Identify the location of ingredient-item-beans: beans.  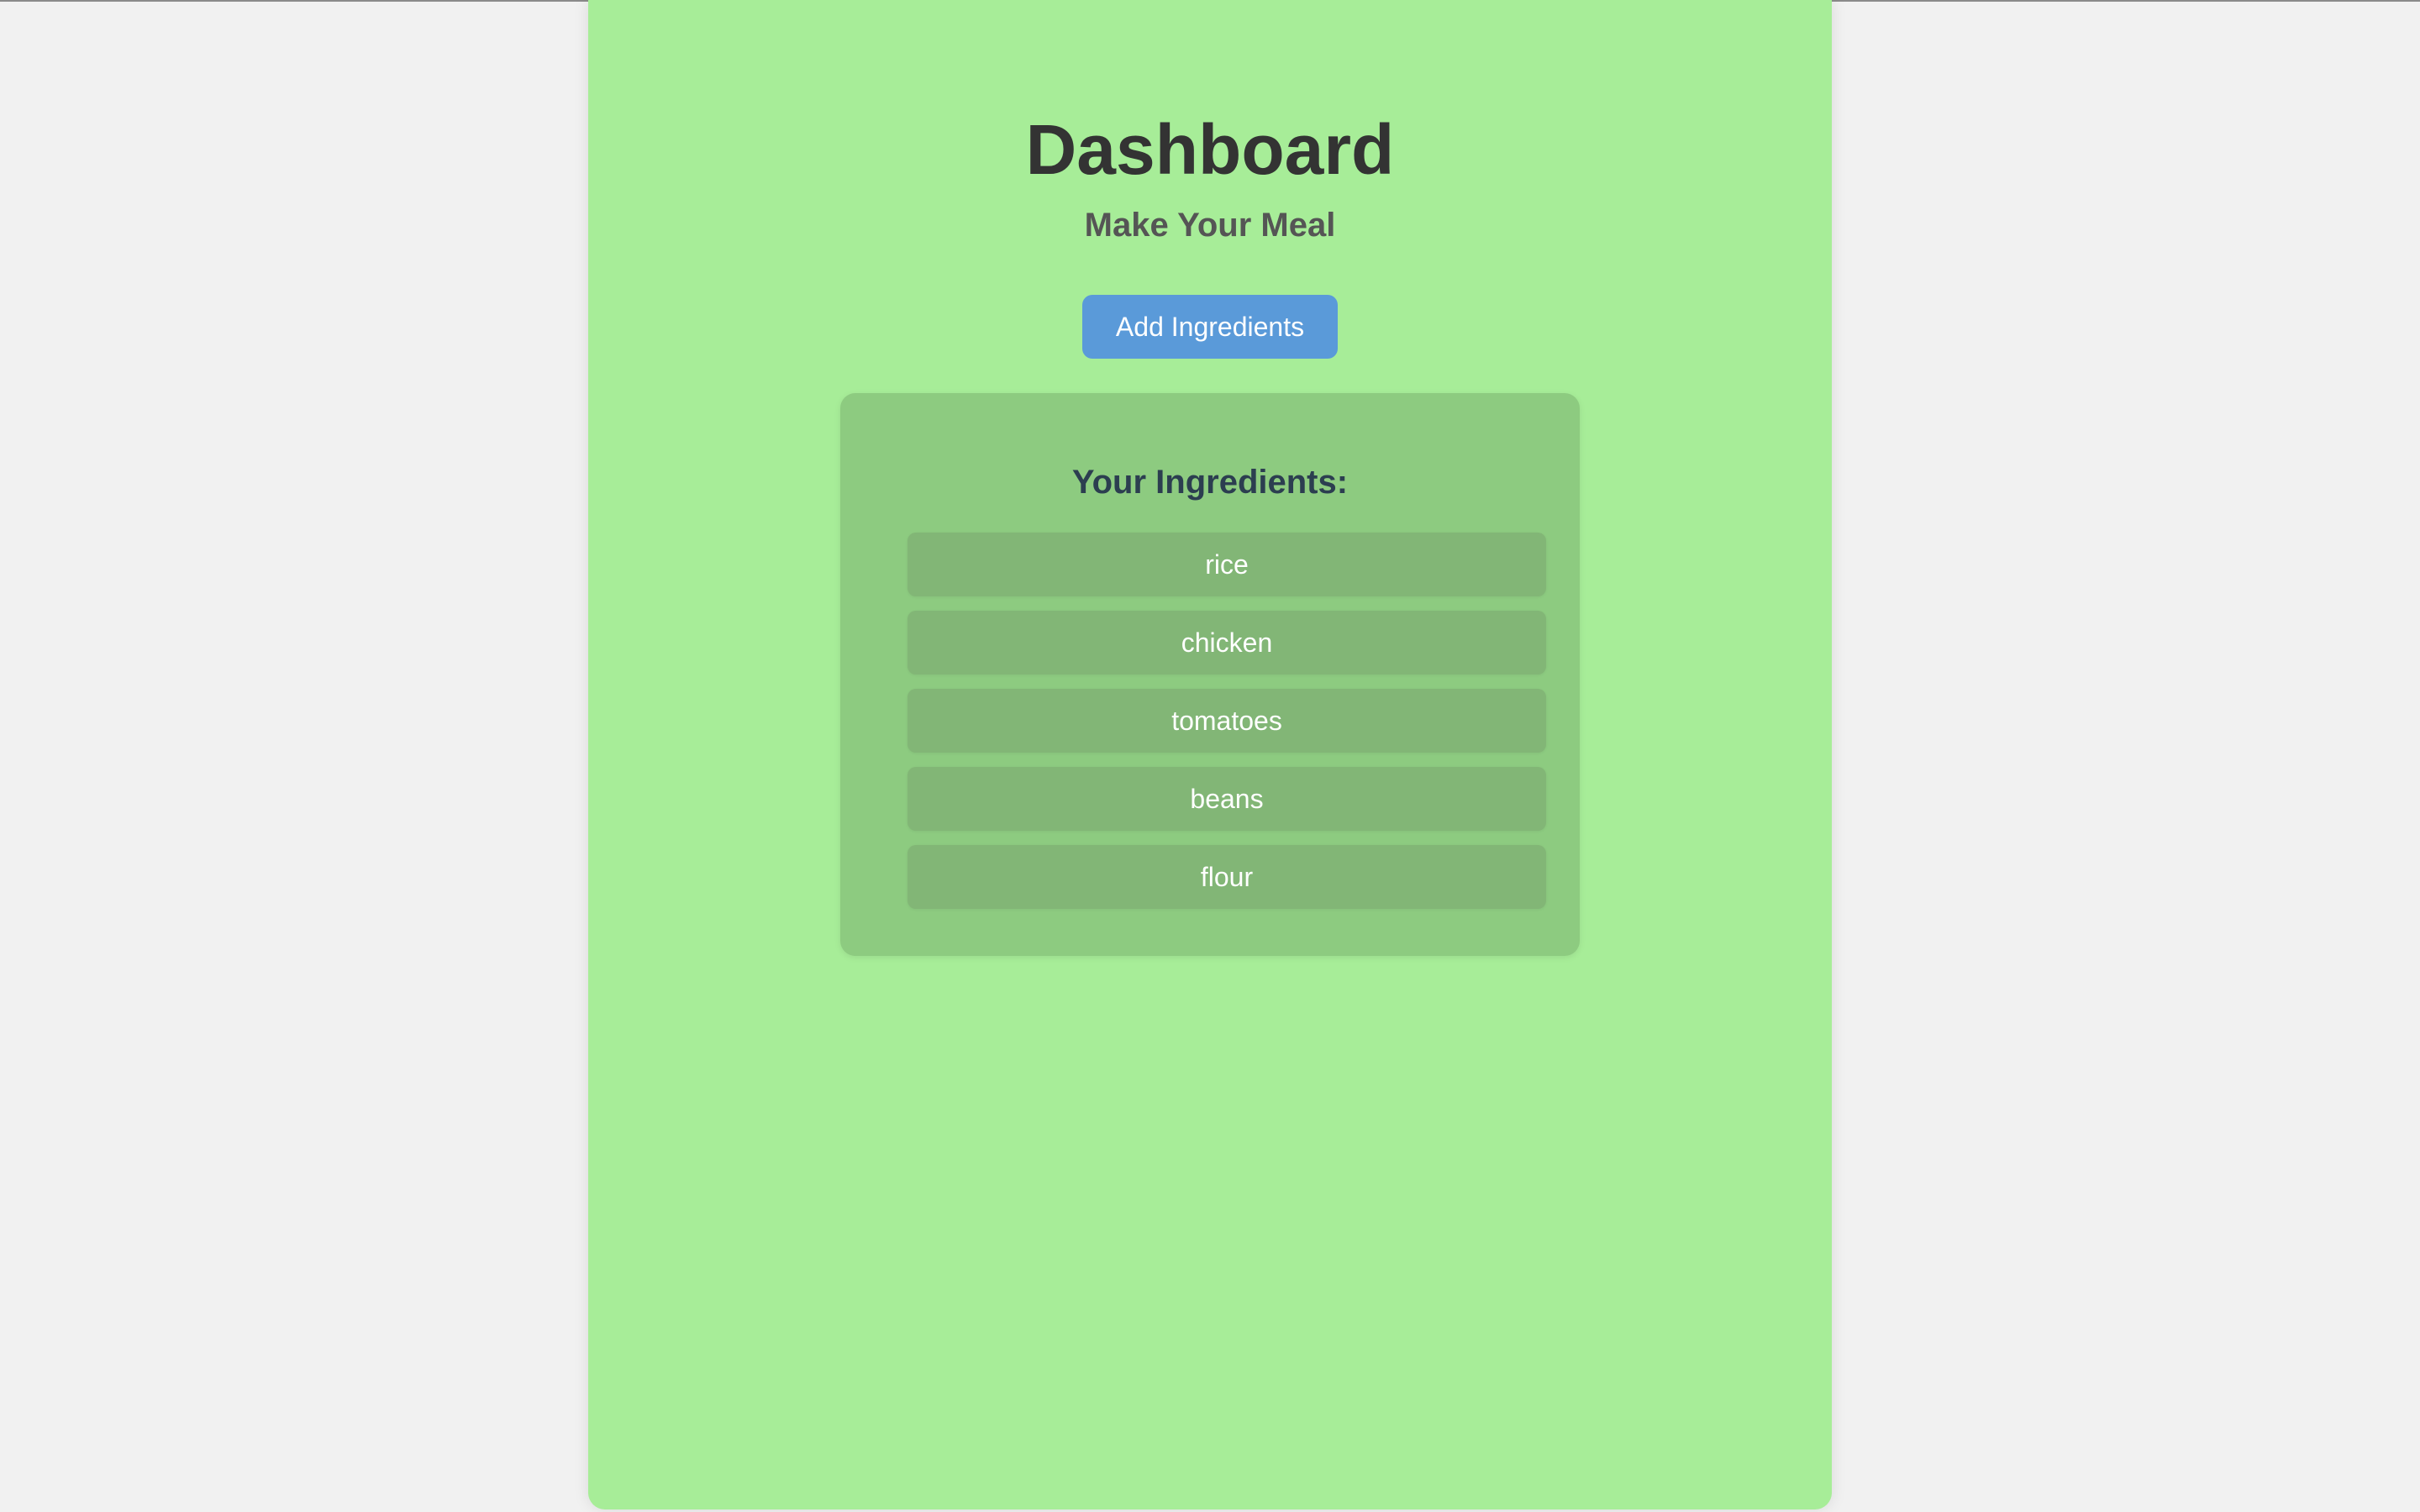
(1227, 799).